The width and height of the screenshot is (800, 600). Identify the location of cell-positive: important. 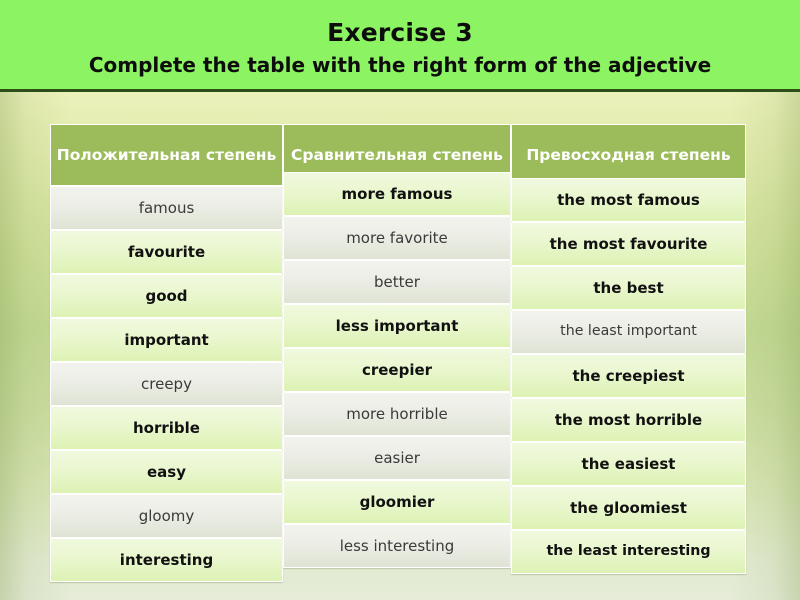
(166, 340).